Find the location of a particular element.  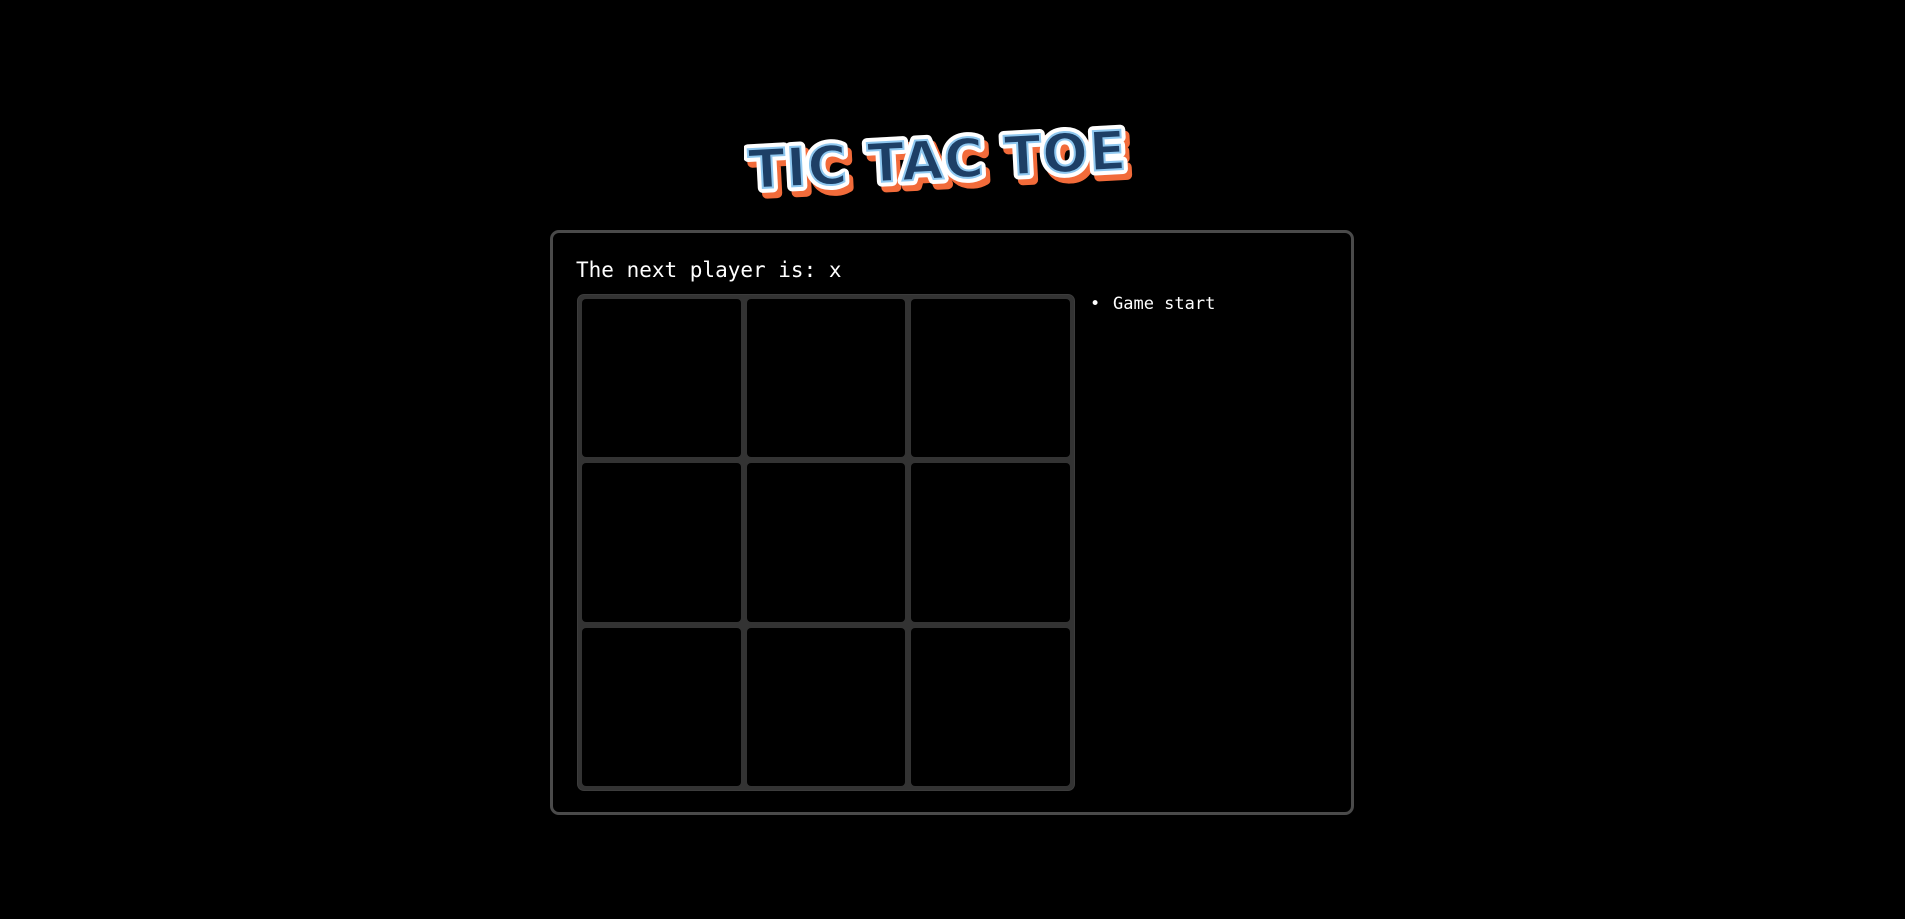

logo-graphic: TIC TAC TOE TIC TAC TOE TIC TAC TOE is located at coordinates (941, 157).